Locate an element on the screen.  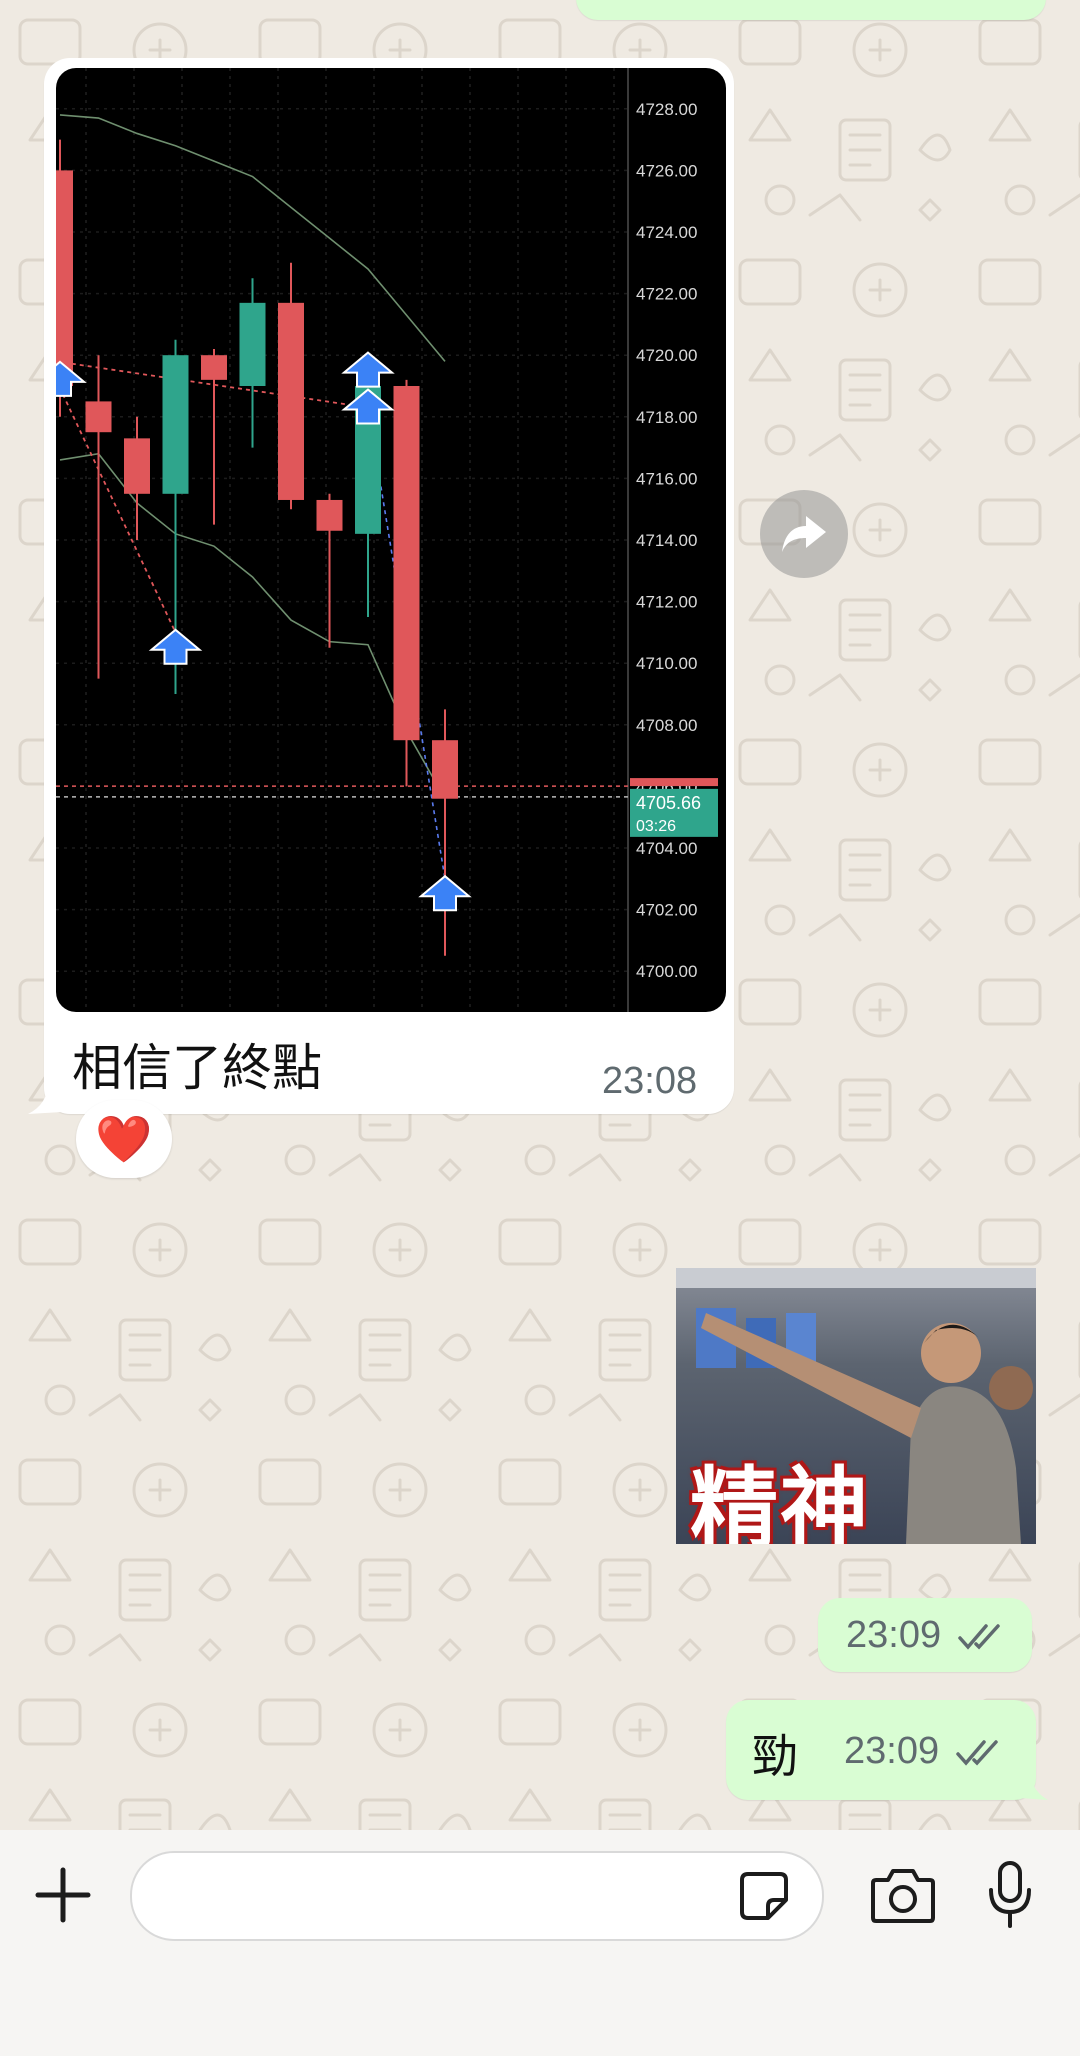
price-axis-label: 4720.00 is located at coordinates (666, 355).